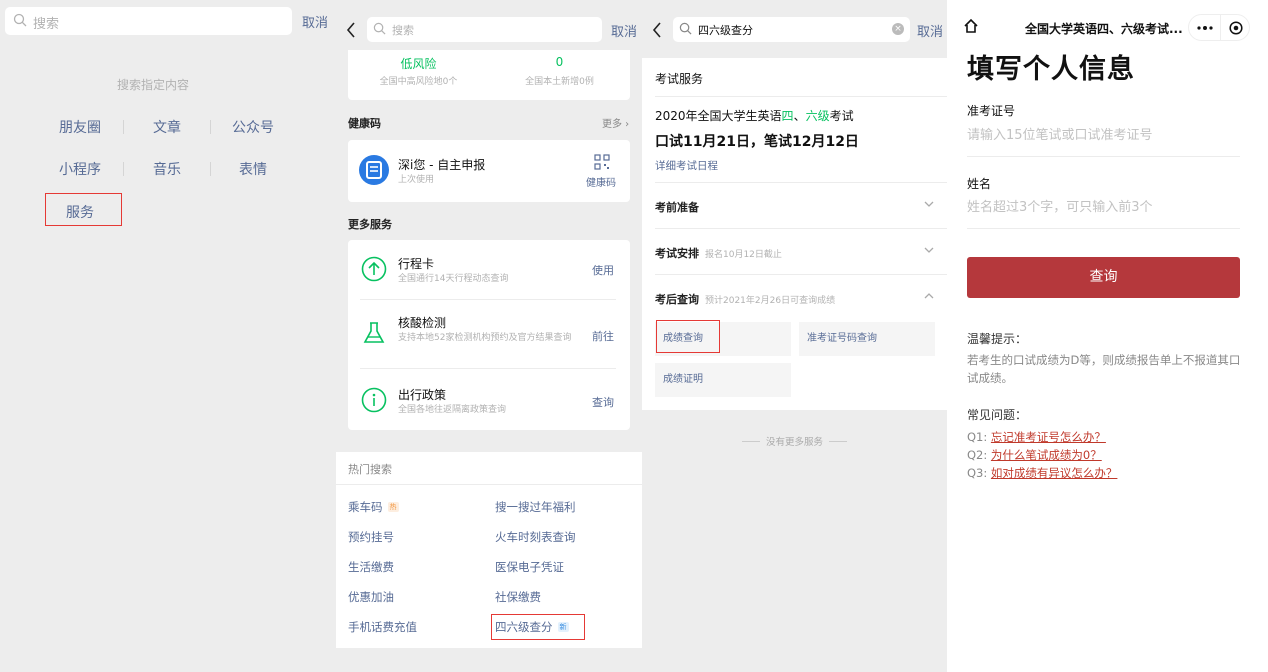  Describe the element at coordinates (601, 181) in the screenshot. I see `health-code-button: 健康码` at that location.